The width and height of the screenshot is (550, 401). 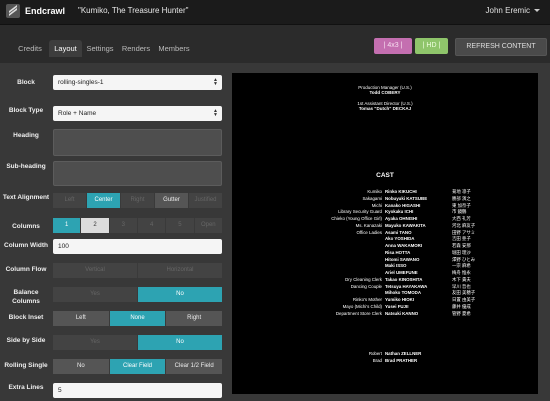 I want to click on columns-label: Columns, so click(x=26, y=226).